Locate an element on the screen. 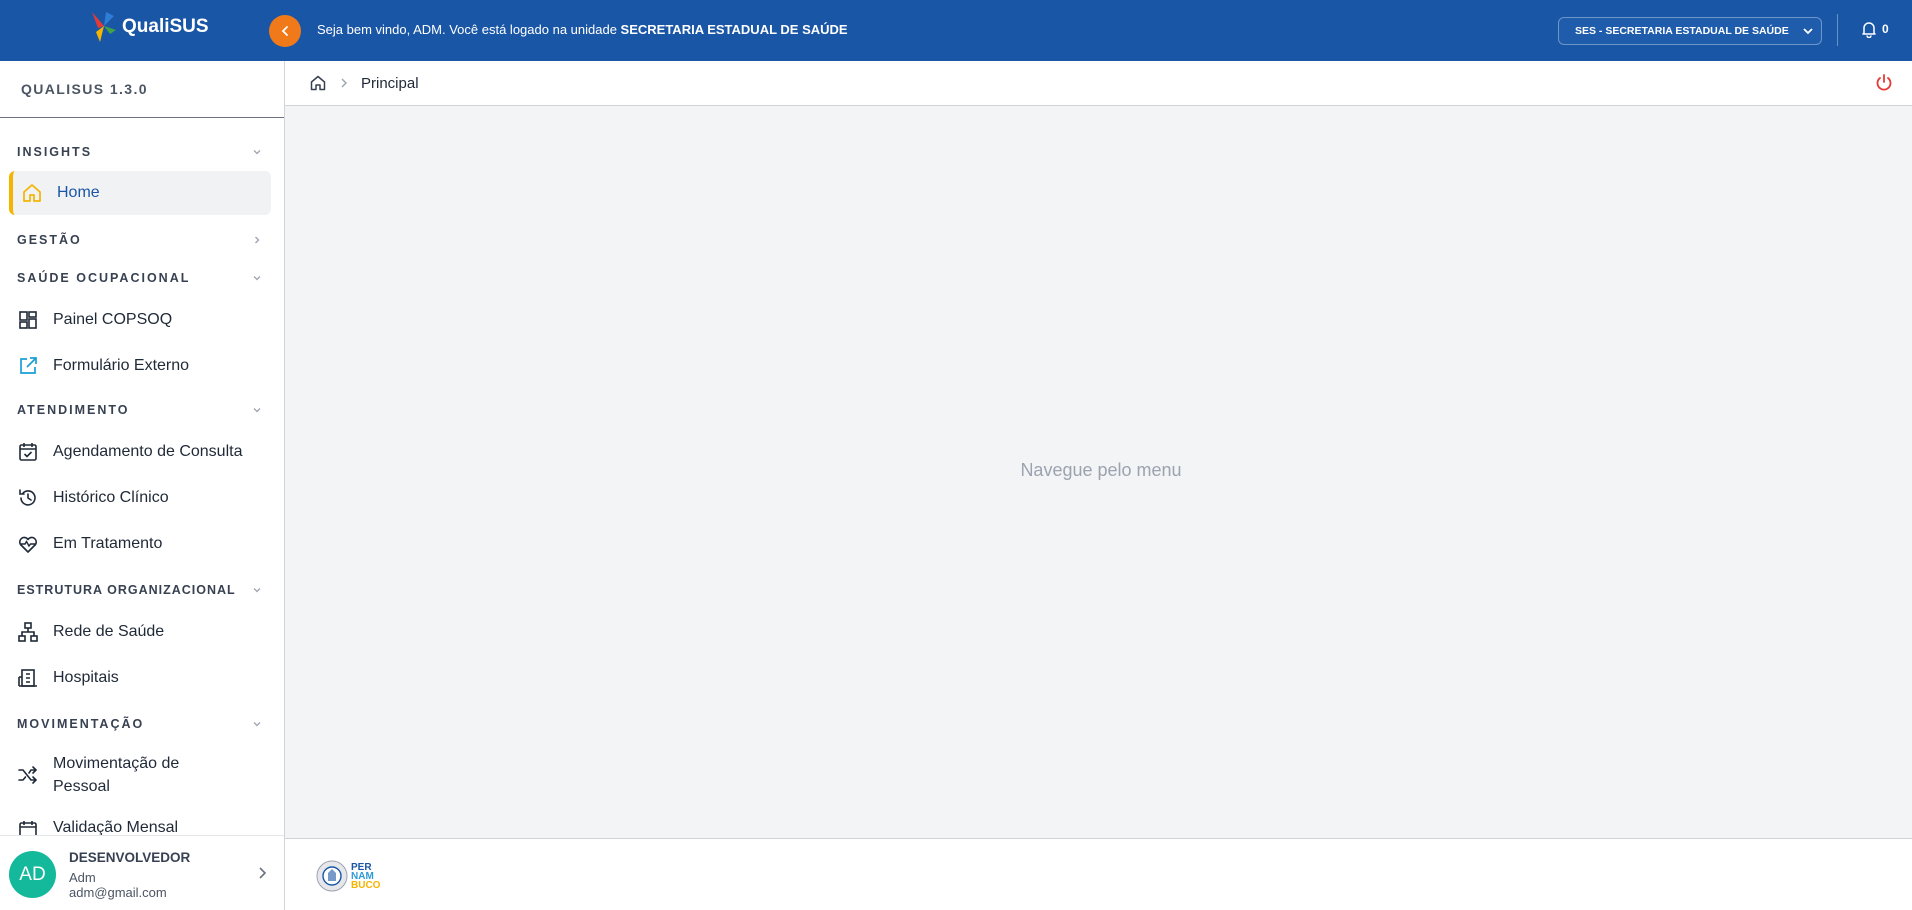 The height and width of the screenshot is (910, 1912). qualisus-logo-icon is located at coordinates (104, 27).